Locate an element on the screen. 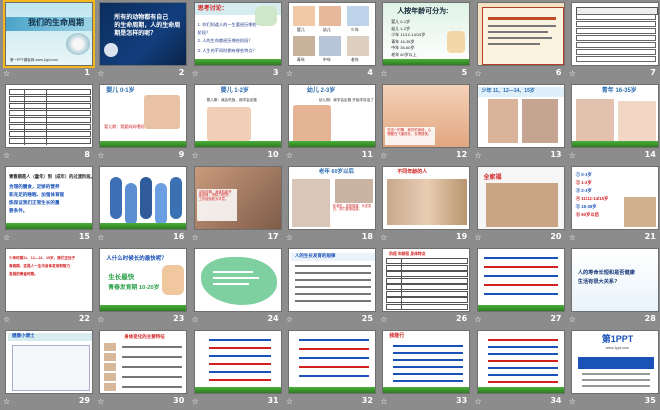  slide-cell: 人的寿命长短和是否健康 生活有很大关系? ☆ 28 is located at coordinates (613, 287).